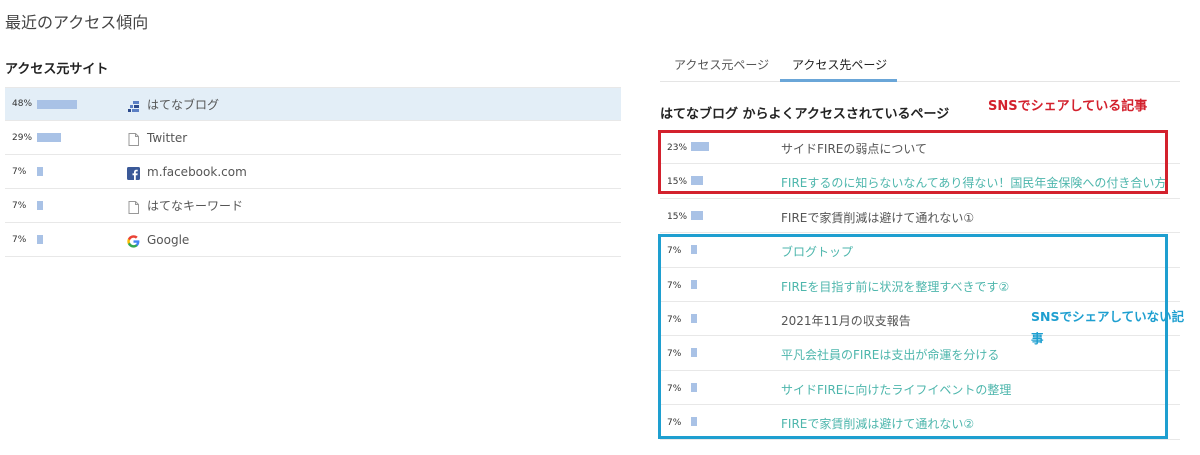 Image resolution: width=1200 pixels, height=455 pixels. Describe the element at coordinates (197, 172) in the screenshot. I see `source-label: m.facebook.com` at that location.